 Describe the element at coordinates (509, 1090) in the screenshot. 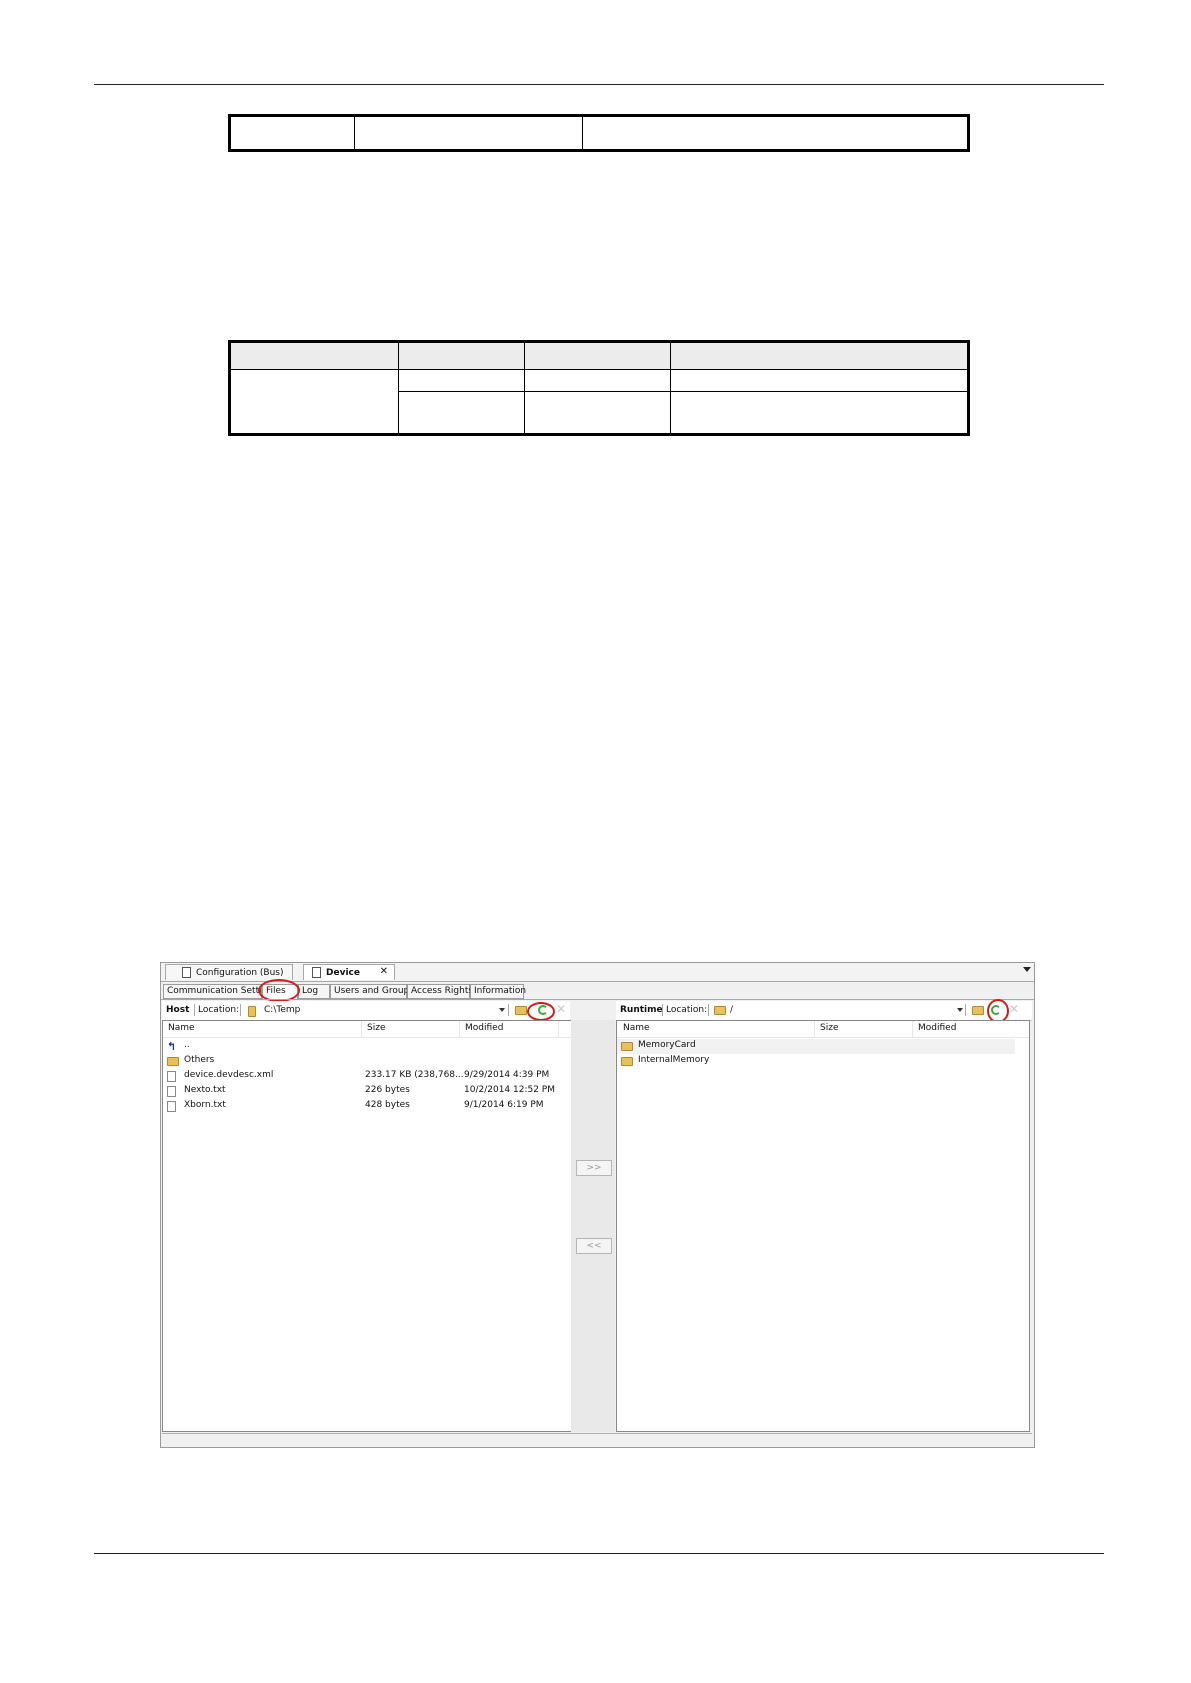

I see `file-modified: 10/2/2014 12:52 PM` at that location.